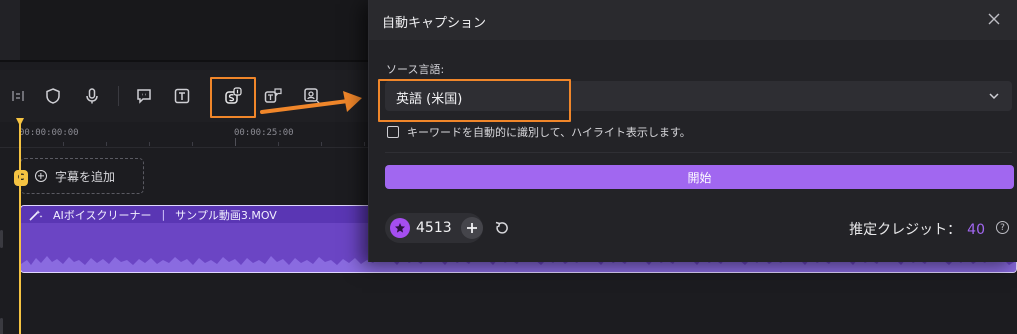  I want to click on credit-count: 4513, so click(434, 228).